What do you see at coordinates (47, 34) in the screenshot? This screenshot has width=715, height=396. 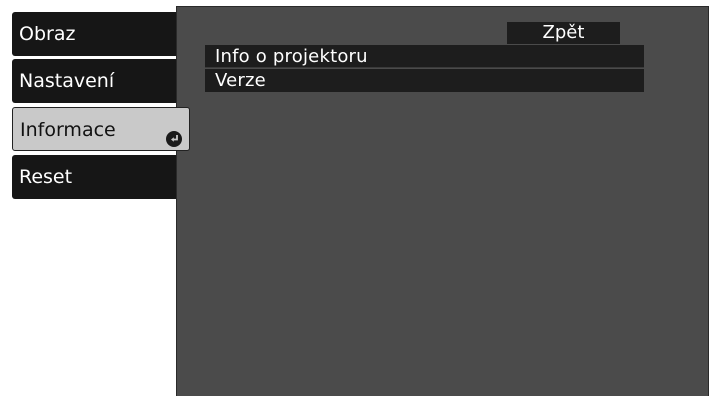 I see `menu-item-label: Obraz` at bounding box center [47, 34].